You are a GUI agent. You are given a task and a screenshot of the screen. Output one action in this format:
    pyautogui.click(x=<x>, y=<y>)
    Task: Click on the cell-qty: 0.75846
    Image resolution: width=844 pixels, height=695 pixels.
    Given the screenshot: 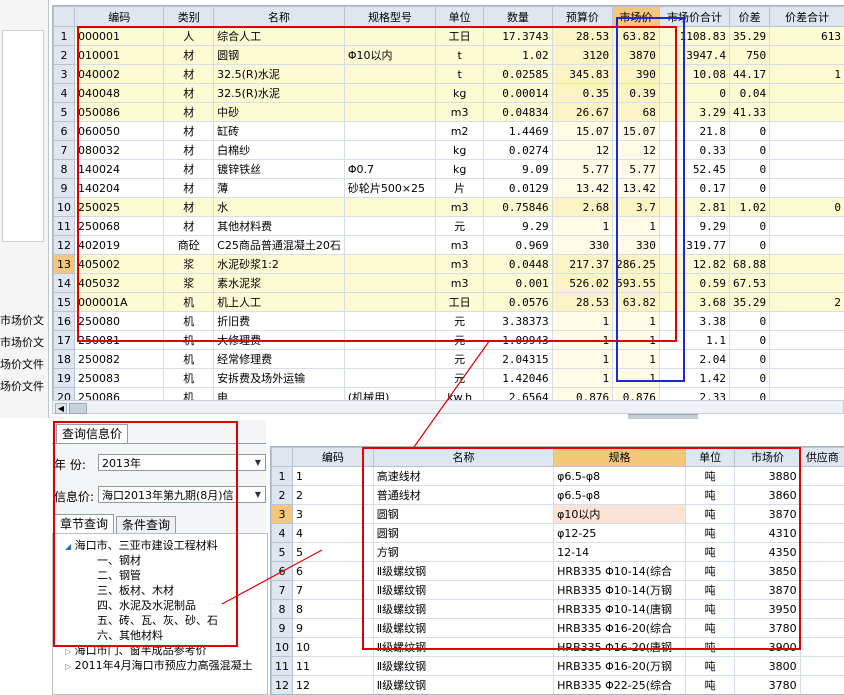 What is the action you would take?
    pyautogui.click(x=518, y=207)
    